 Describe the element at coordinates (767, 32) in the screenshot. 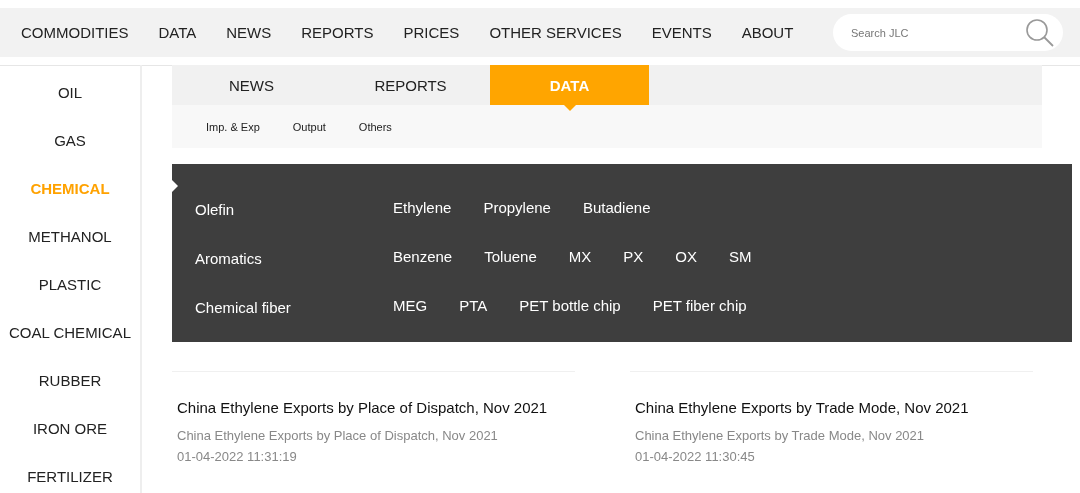

I see `nav-link: ABOUT` at that location.